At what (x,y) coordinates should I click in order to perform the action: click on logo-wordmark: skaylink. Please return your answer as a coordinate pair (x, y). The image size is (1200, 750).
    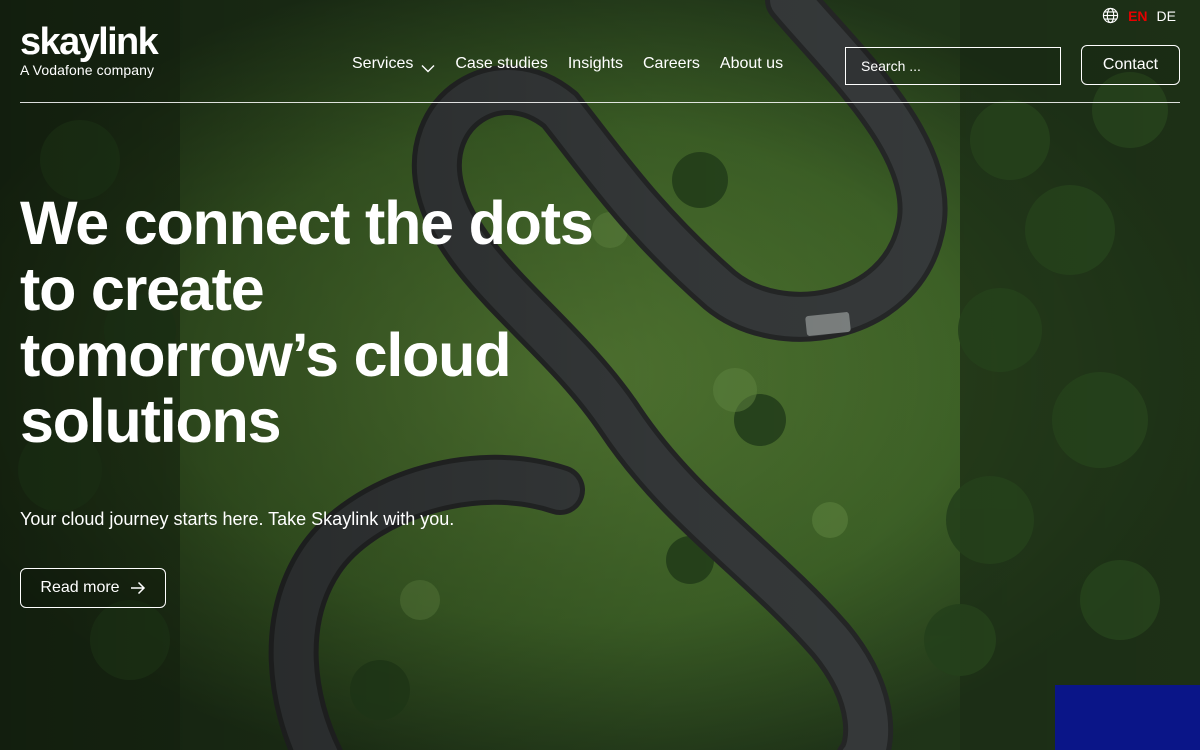
    Looking at the image, I should click on (89, 42).